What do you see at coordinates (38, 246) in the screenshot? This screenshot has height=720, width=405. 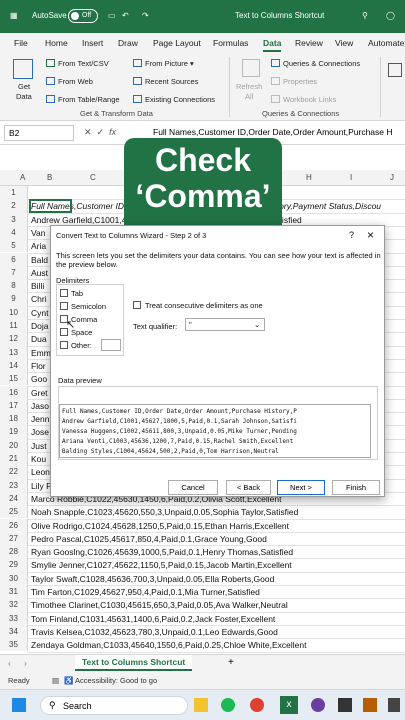 I see `cell-text: Aria` at bounding box center [38, 246].